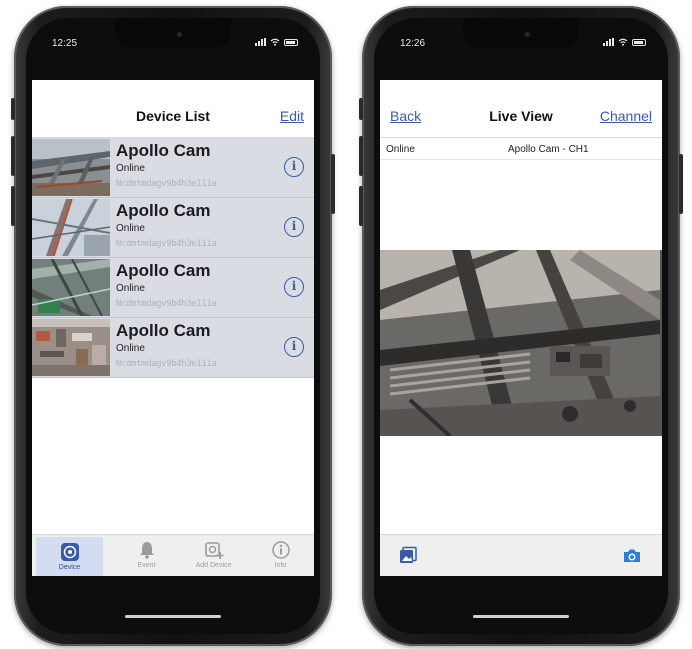 The height and width of the screenshot is (649, 692). I want to click on camera-status-line: Online Apollo Cam - CH1, so click(521, 149).